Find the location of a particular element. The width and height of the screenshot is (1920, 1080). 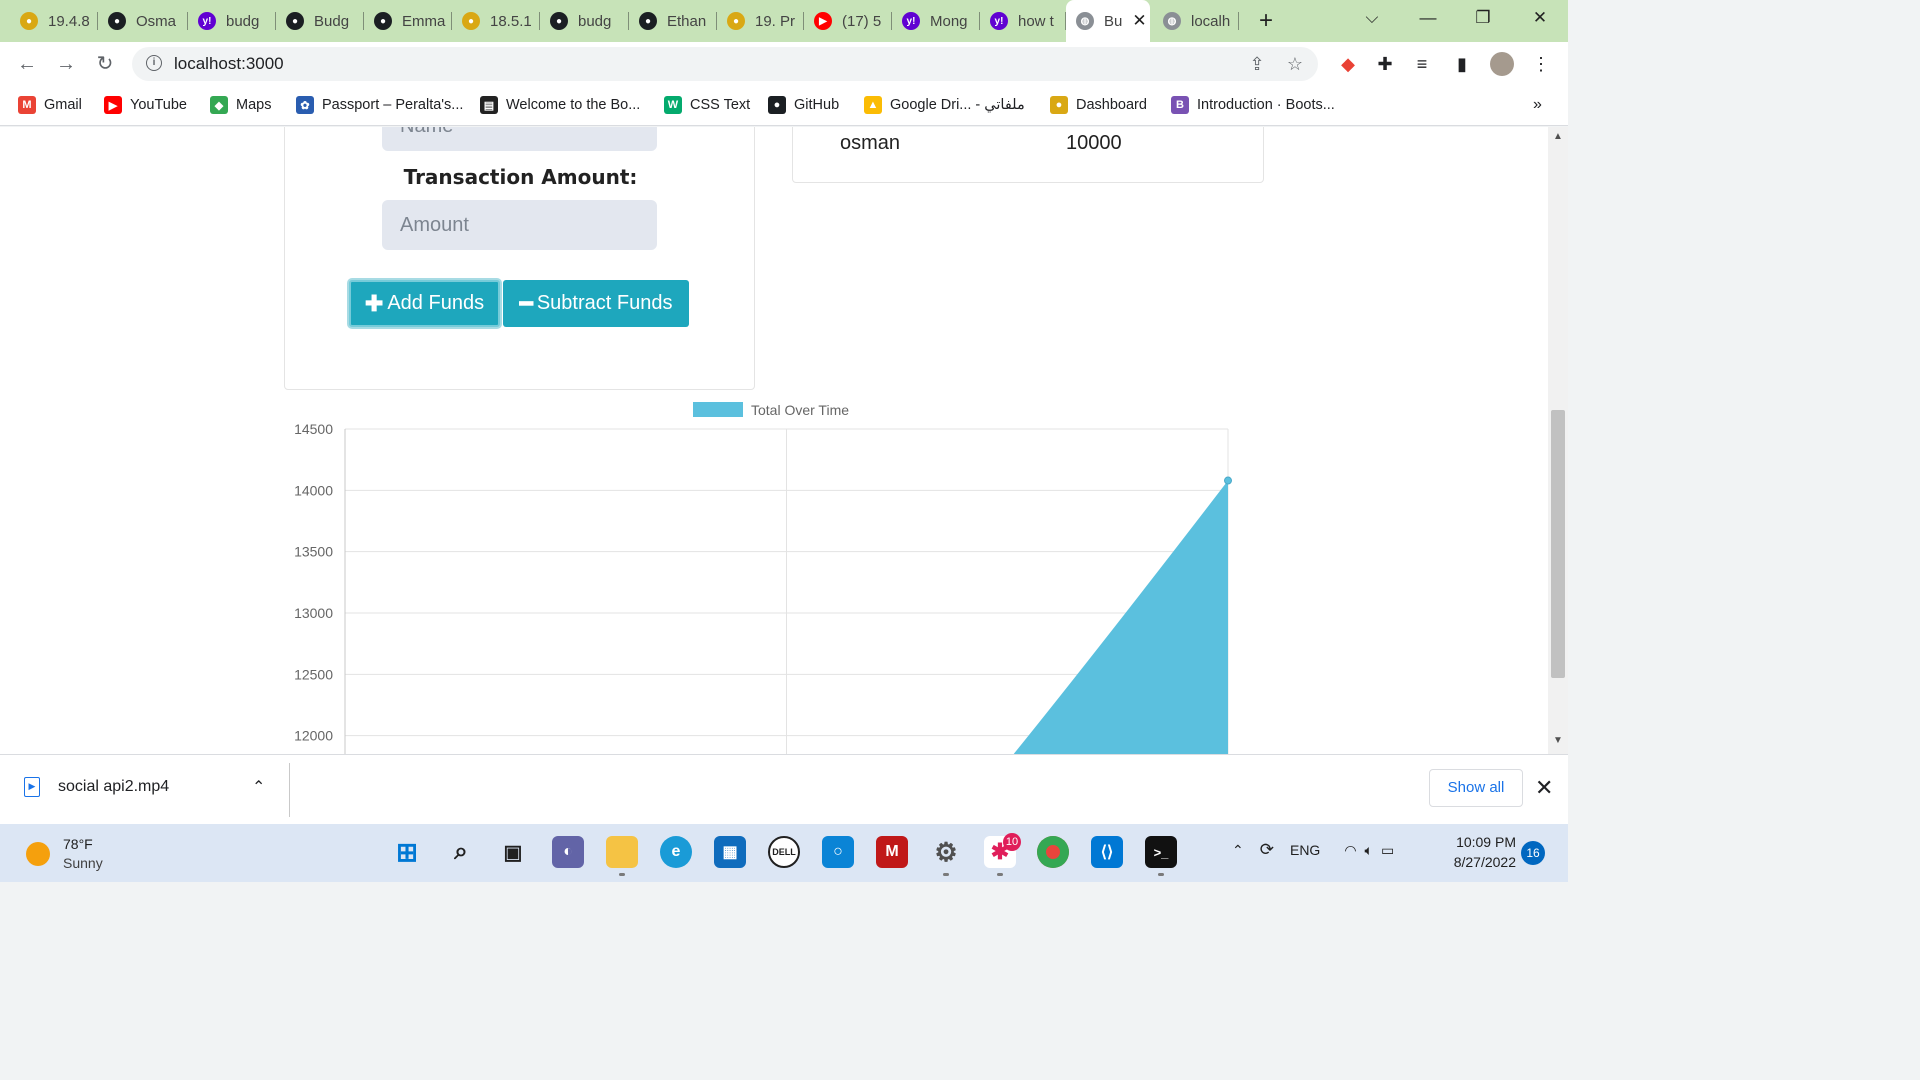

scroll-down-arrow: ▼ is located at coordinates (1558, 740).